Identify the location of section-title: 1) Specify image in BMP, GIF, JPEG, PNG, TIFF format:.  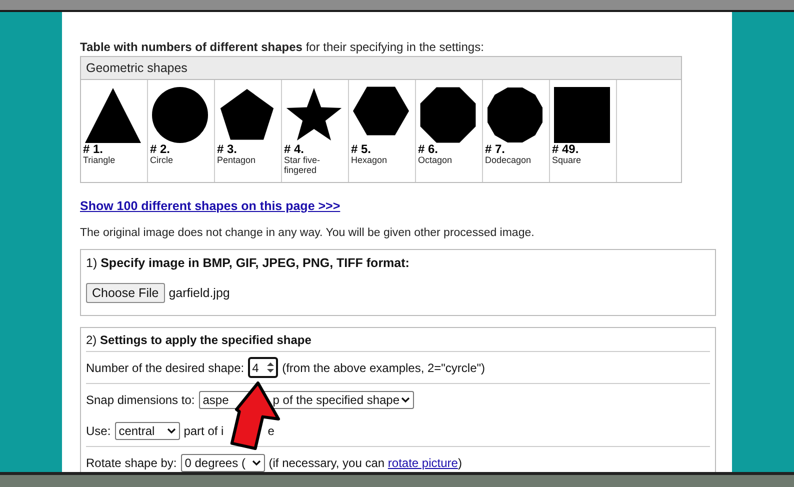
(248, 263).